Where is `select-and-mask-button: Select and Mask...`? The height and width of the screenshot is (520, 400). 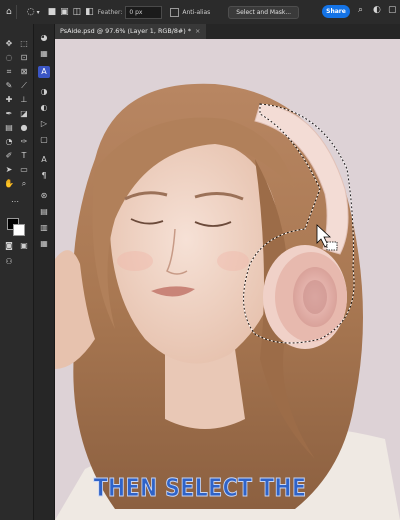 select-and-mask-button: Select and Mask... is located at coordinates (264, 12).